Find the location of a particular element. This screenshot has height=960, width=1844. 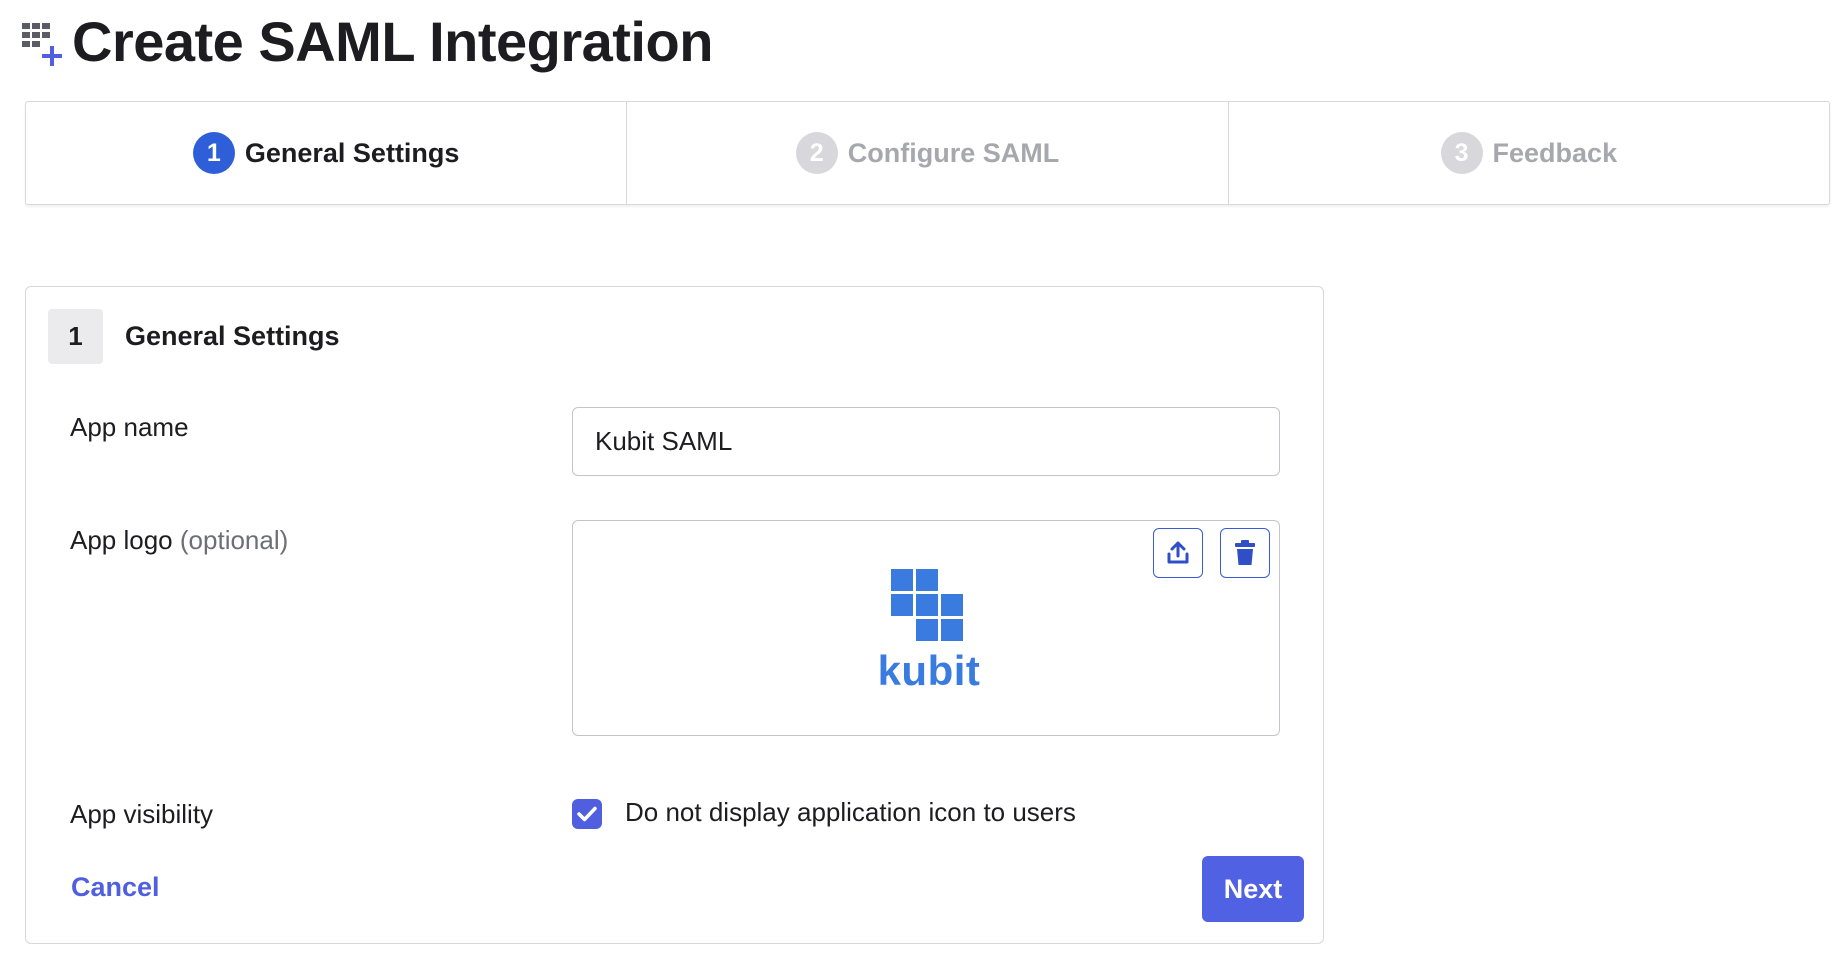

kubit-logo: kubit is located at coordinates (929, 634).